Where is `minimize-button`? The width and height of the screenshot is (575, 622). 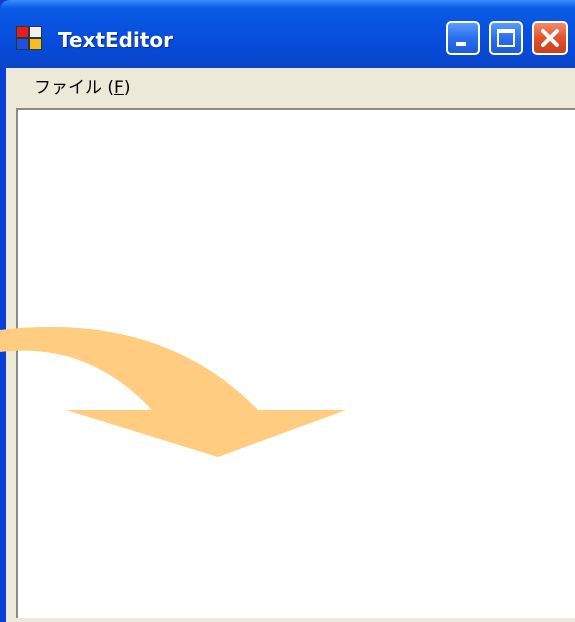 minimize-button is located at coordinates (463, 38).